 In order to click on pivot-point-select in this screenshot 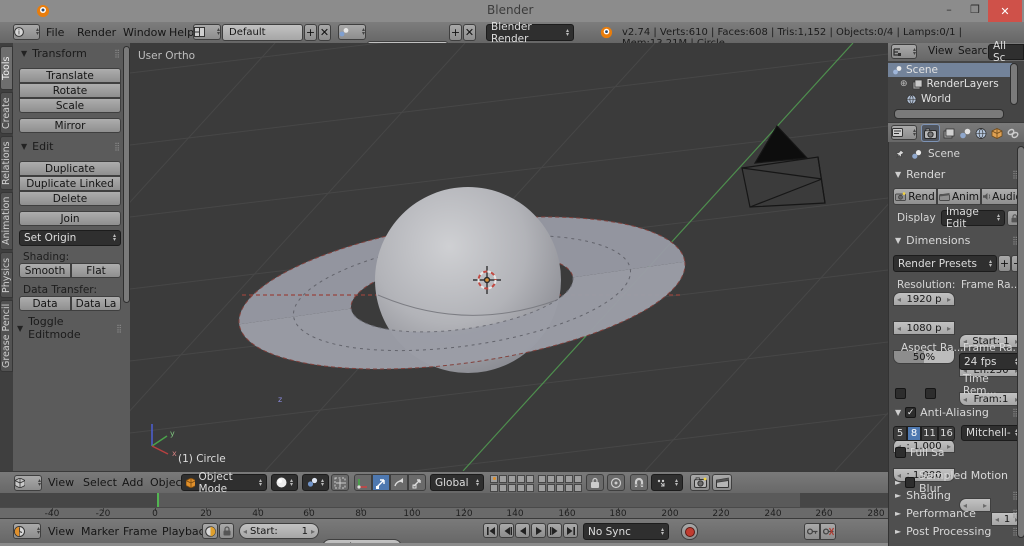, I will do `click(315, 482)`.